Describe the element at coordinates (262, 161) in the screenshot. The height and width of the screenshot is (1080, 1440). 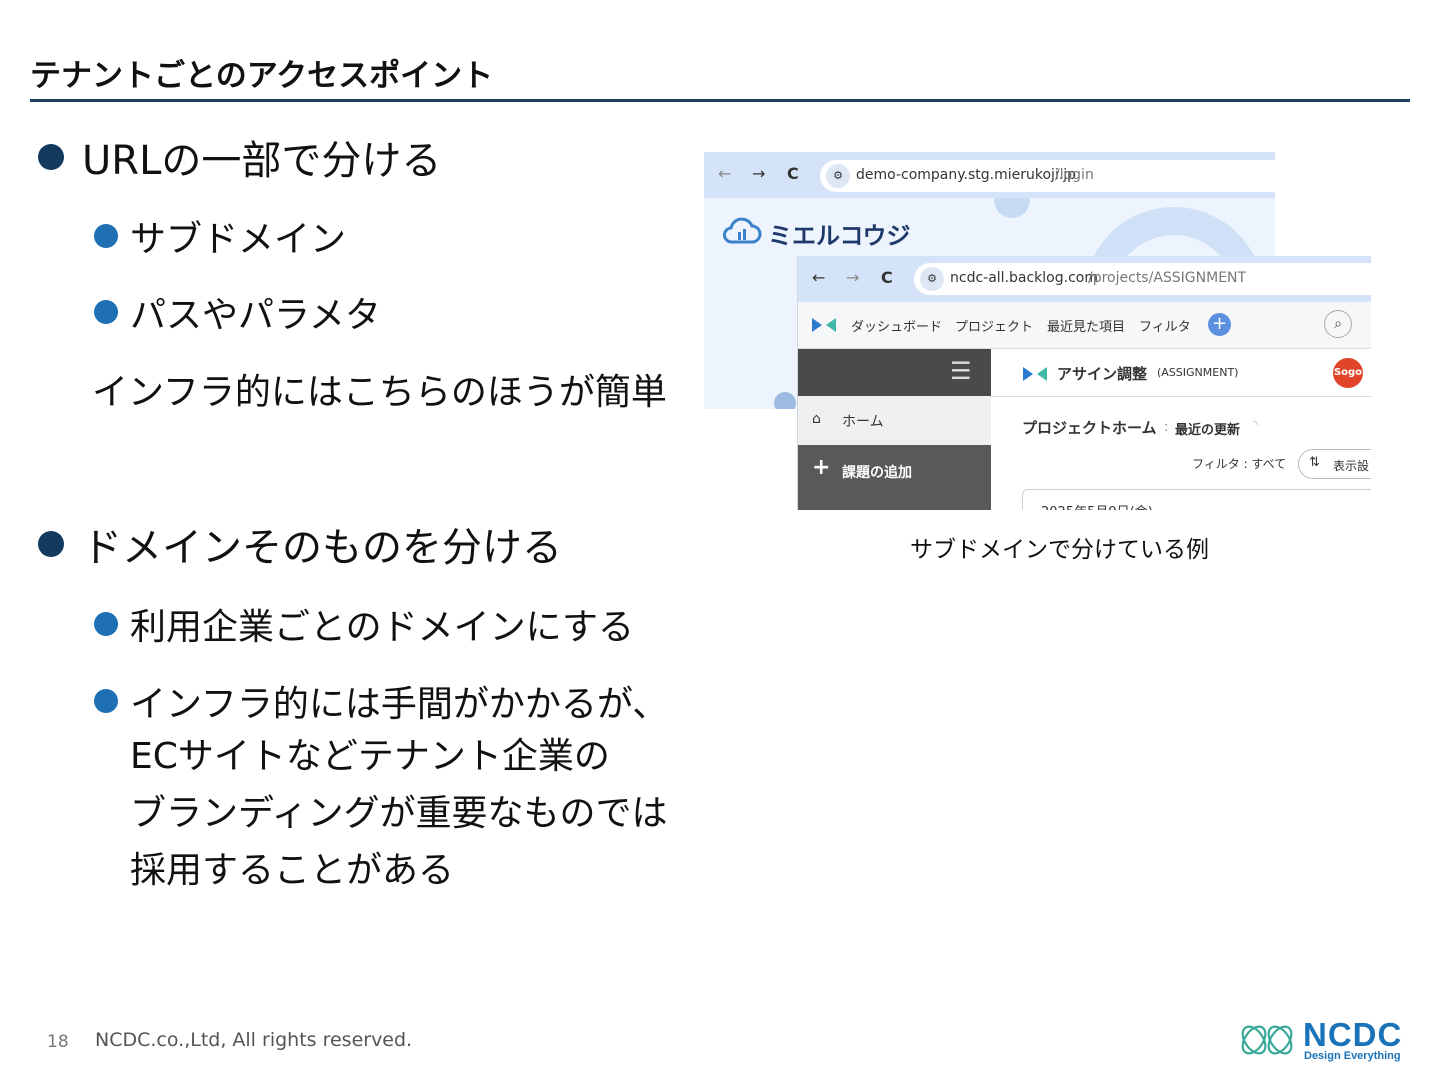
I see `bullet-text: URLの一部で分ける` at that location.